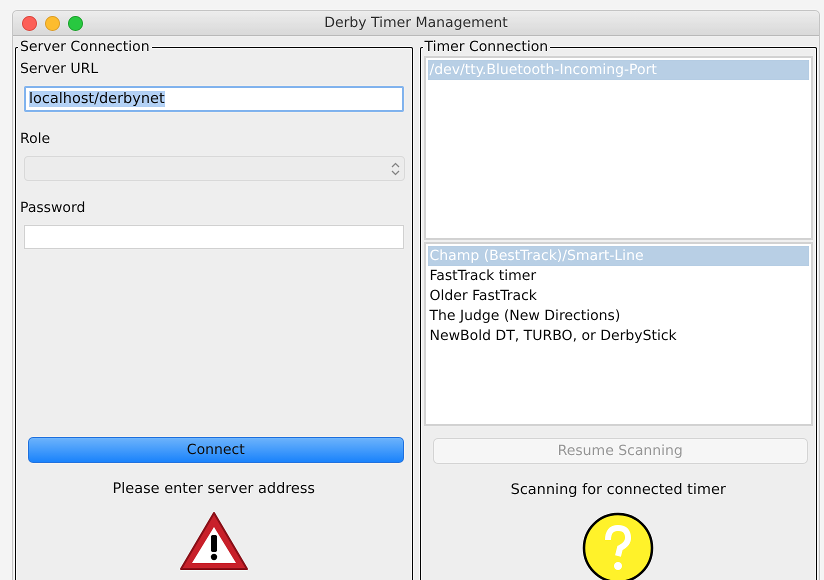  I want to click on timer-type-item: Older FastTrack, so click(618, 296).